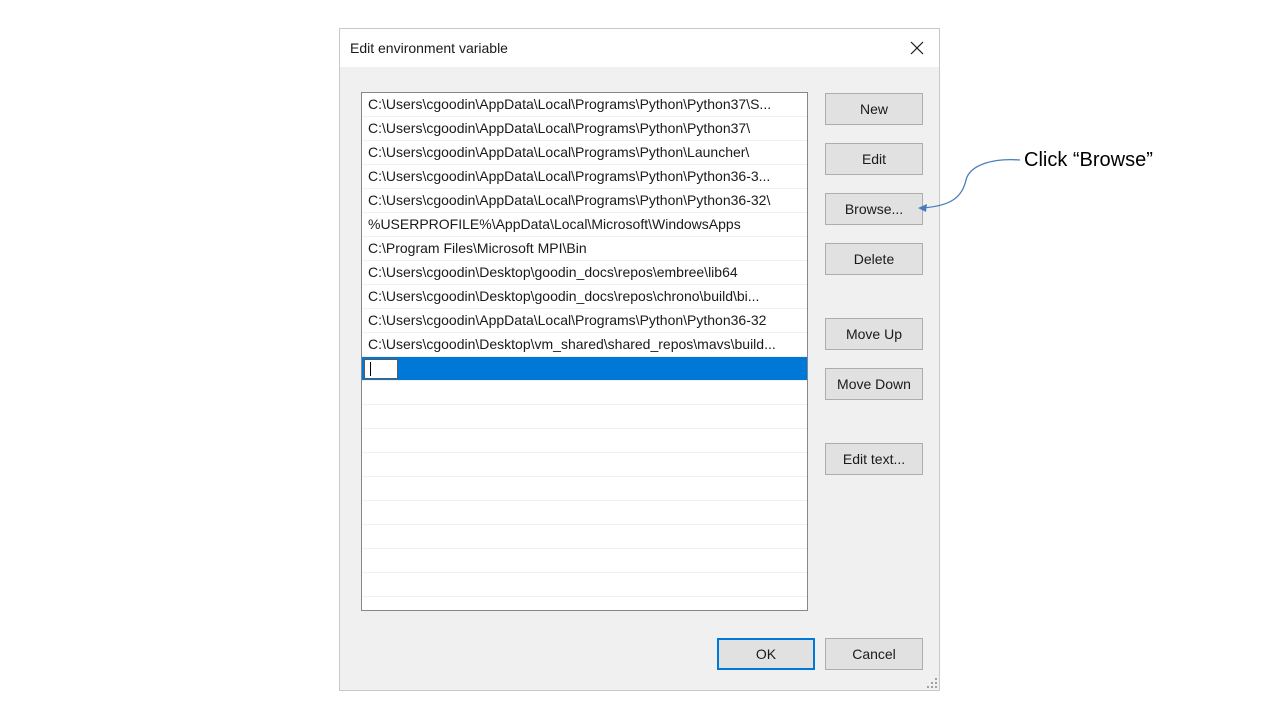 The image size is (1280, 720). Describe the element at coordinates (969, 185) in the screenshot. I see `annotation-arrow-icon` at that location.